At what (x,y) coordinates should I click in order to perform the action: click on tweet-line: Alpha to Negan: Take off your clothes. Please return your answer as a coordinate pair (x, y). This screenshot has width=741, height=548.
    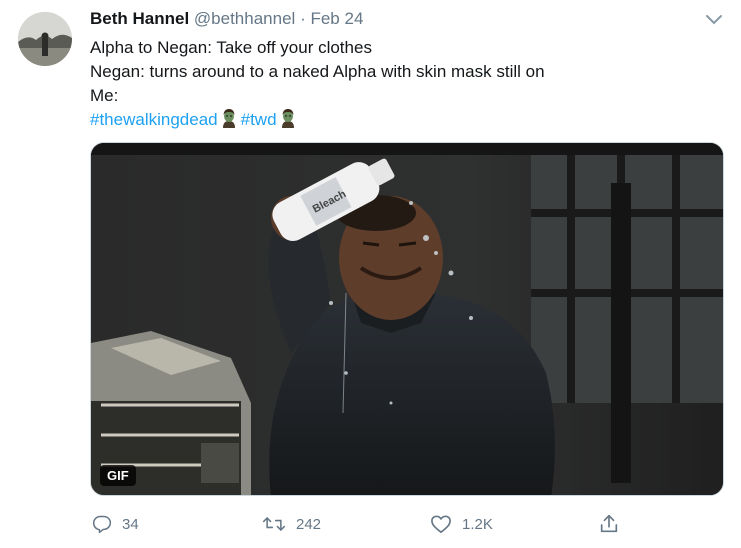
    Looking at the image, I should click on (231, 47).